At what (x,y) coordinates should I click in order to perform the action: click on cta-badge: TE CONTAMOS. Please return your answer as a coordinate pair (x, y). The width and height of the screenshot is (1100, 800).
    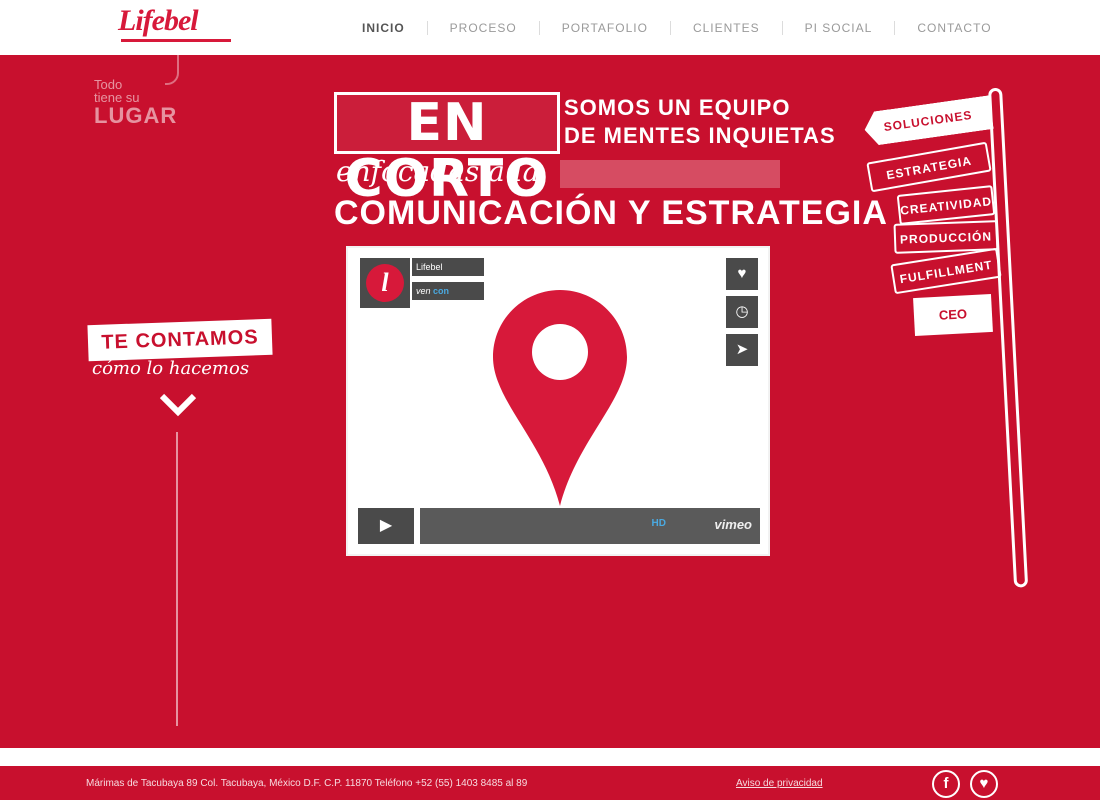
    Looking at the image, I should click on (180, 340).